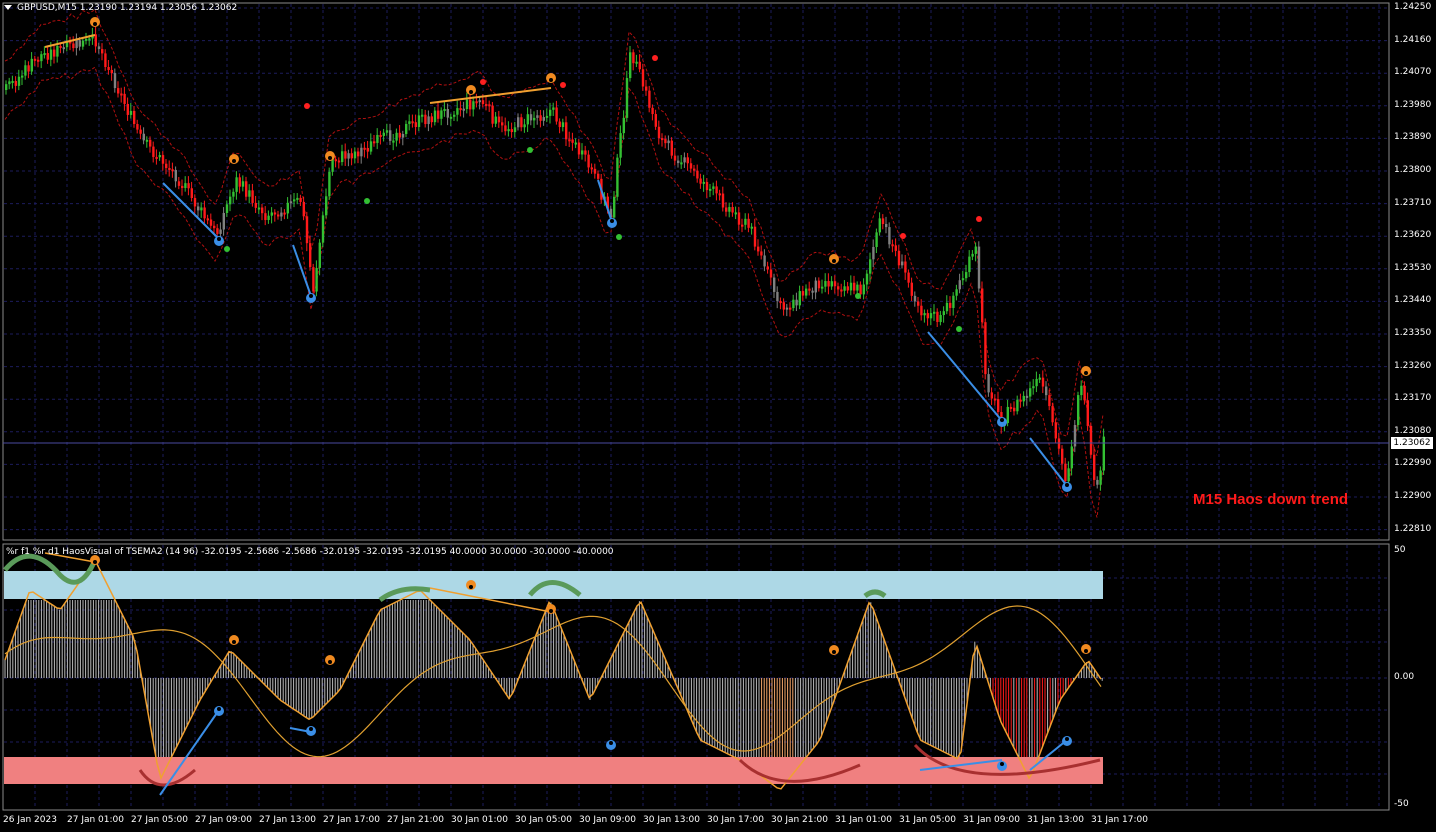  What do you see at coordinates (159, 820) in the screenshot?
I see `time-tick-label: 27 Jan 05:00` at bounding box center [159, 820].